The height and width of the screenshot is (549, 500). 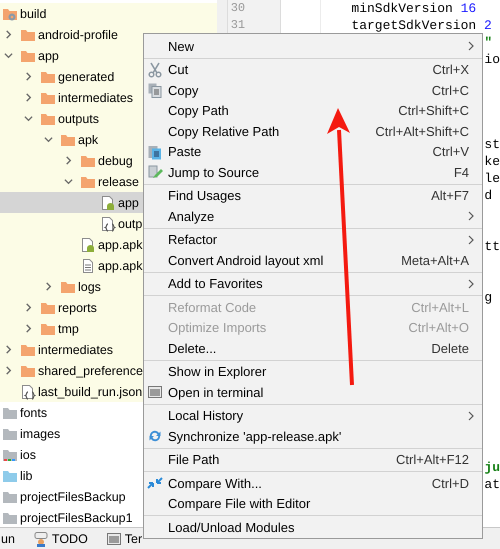 I want to click on code-line: ke, so click(x=492, y=161).